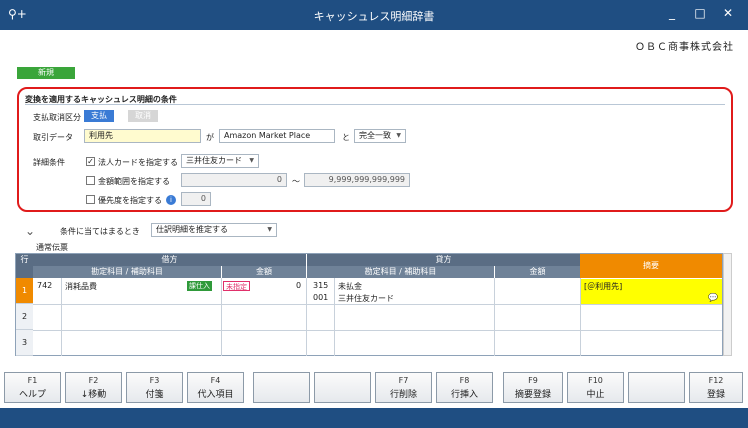 This screenshot has width=748, height=428. Describe the element at coordinates (57, 117) in the screenshot. I see `payment-type-label: 支払取消区分` at that location.